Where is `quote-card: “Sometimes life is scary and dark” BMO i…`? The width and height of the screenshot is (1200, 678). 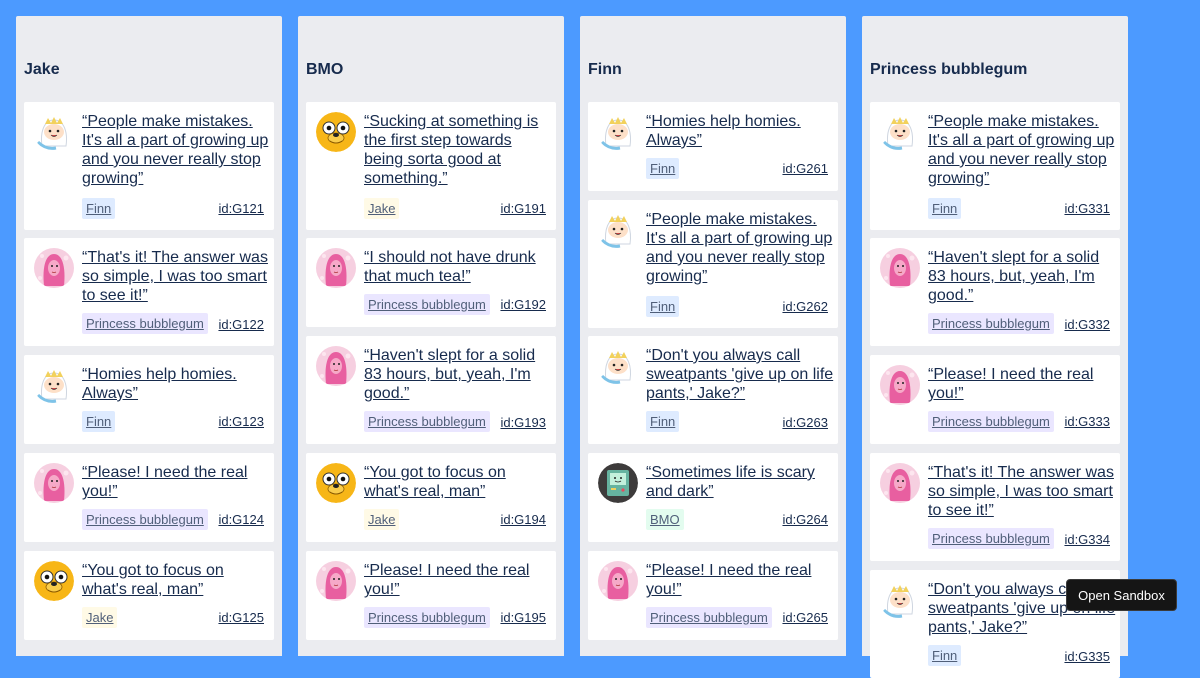 quote-card: “Sometimes life is scary and dark” BMO i… is located at coordinates (713, 497).